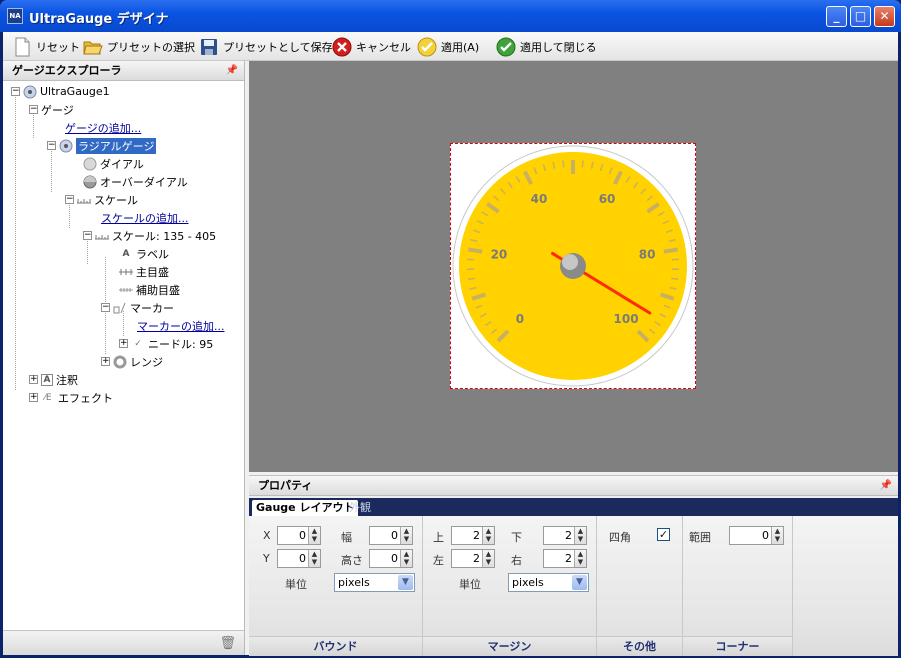 This screenshot has width=901, height=658. Describe the element at coordinates (30, 92) in the screenshot. I see `ultragauge-icon` at that location.